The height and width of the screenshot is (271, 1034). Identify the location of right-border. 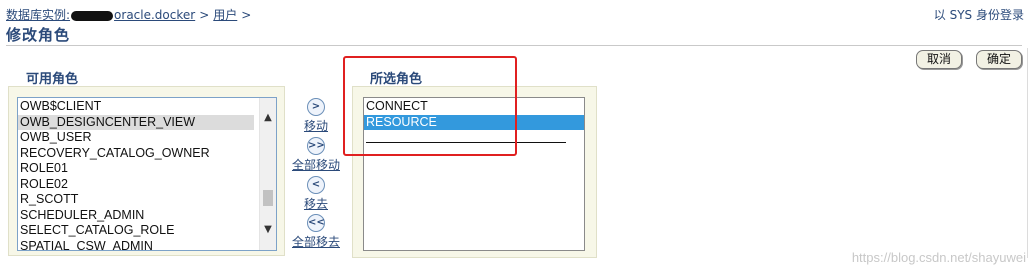
(1027, 153).